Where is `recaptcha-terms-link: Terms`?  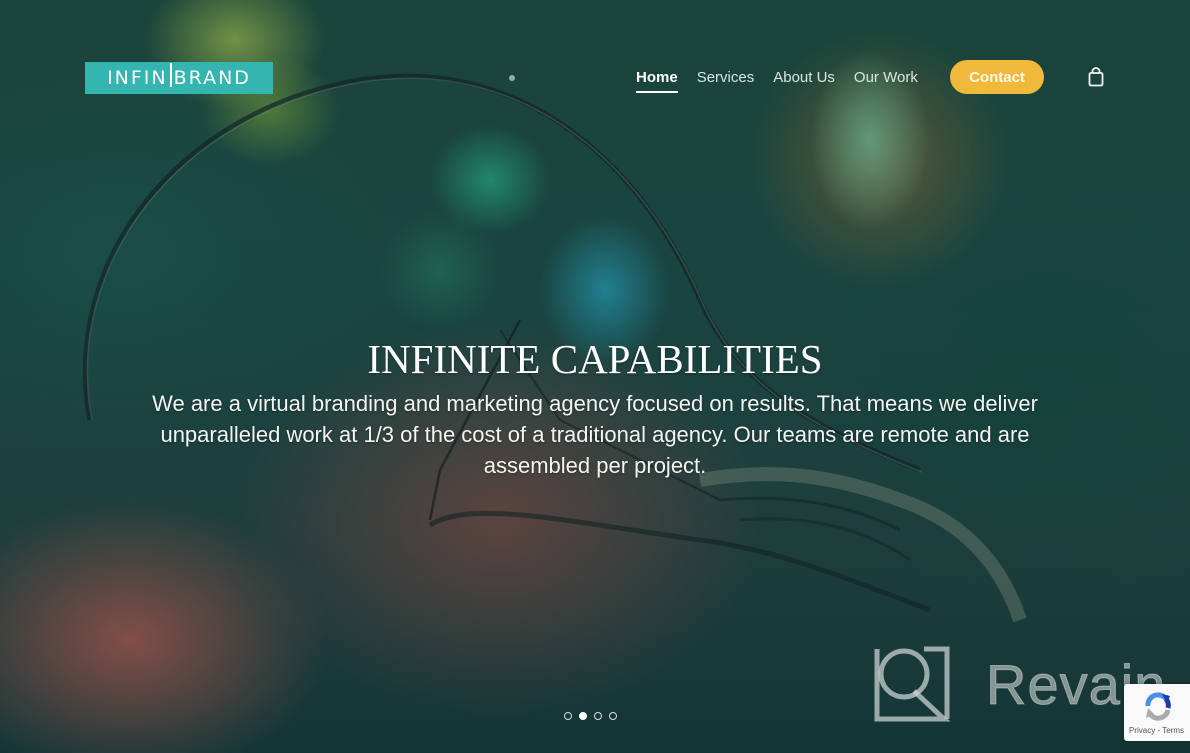
recaptcha-terms-link: Terms is located at coordinates (1173, 730).